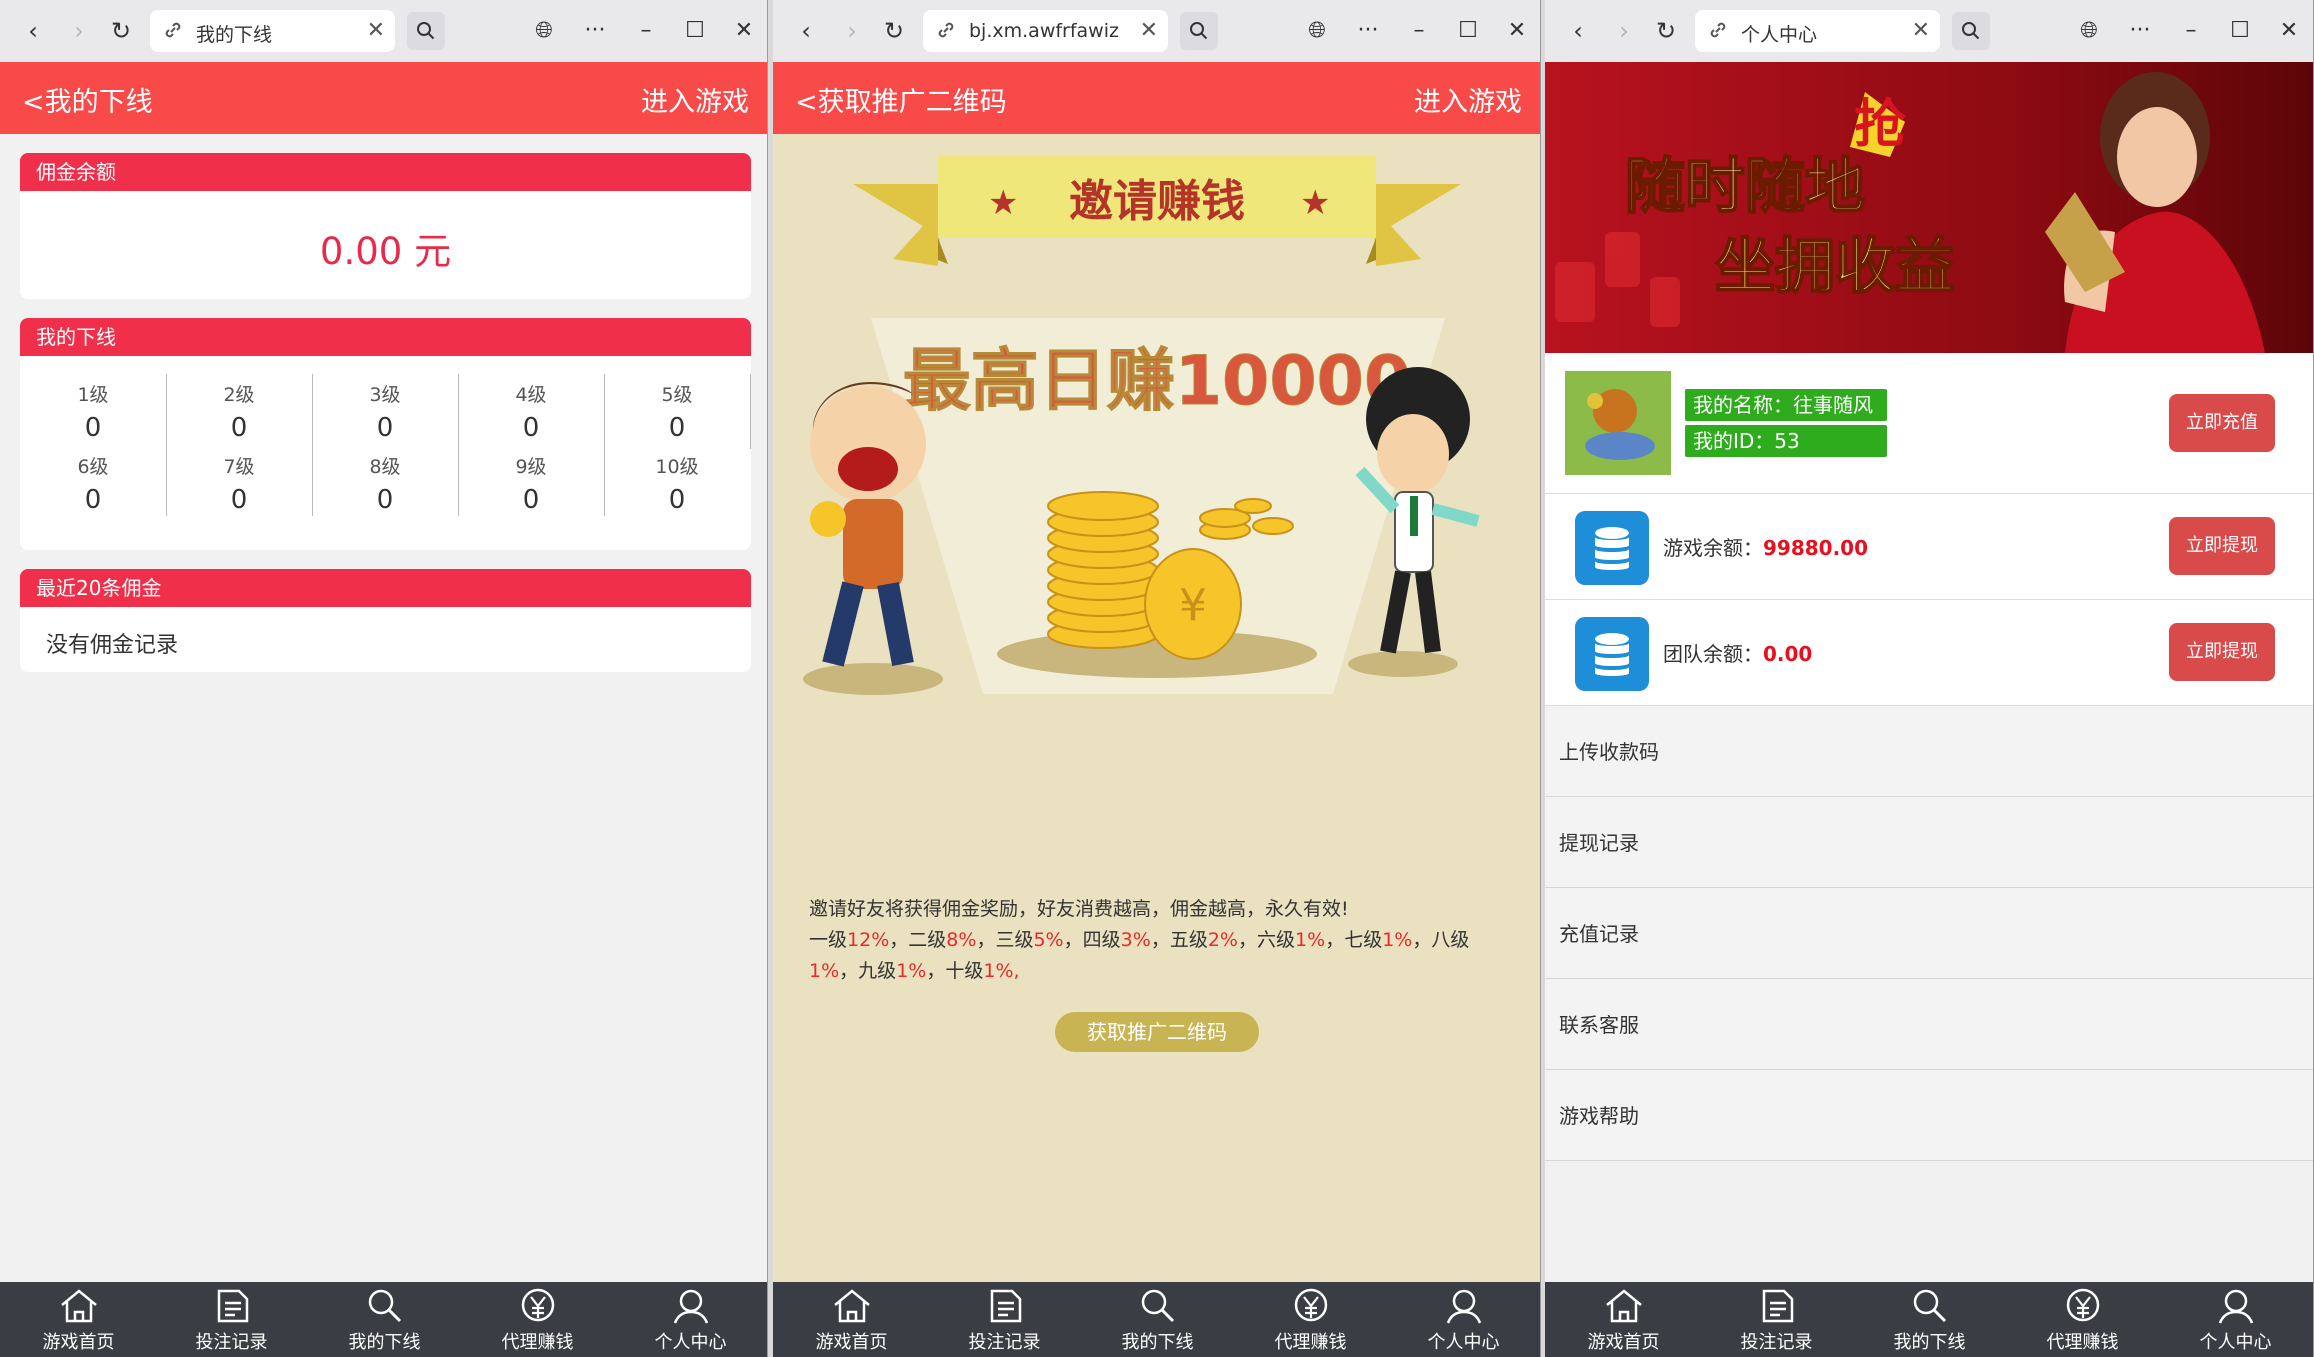 This screenshot has height=1357, width=2314. Describe the element at coordinates (1929, 933) in the screenshot. I see `menu-recharge-records: 充值记录` at that location.